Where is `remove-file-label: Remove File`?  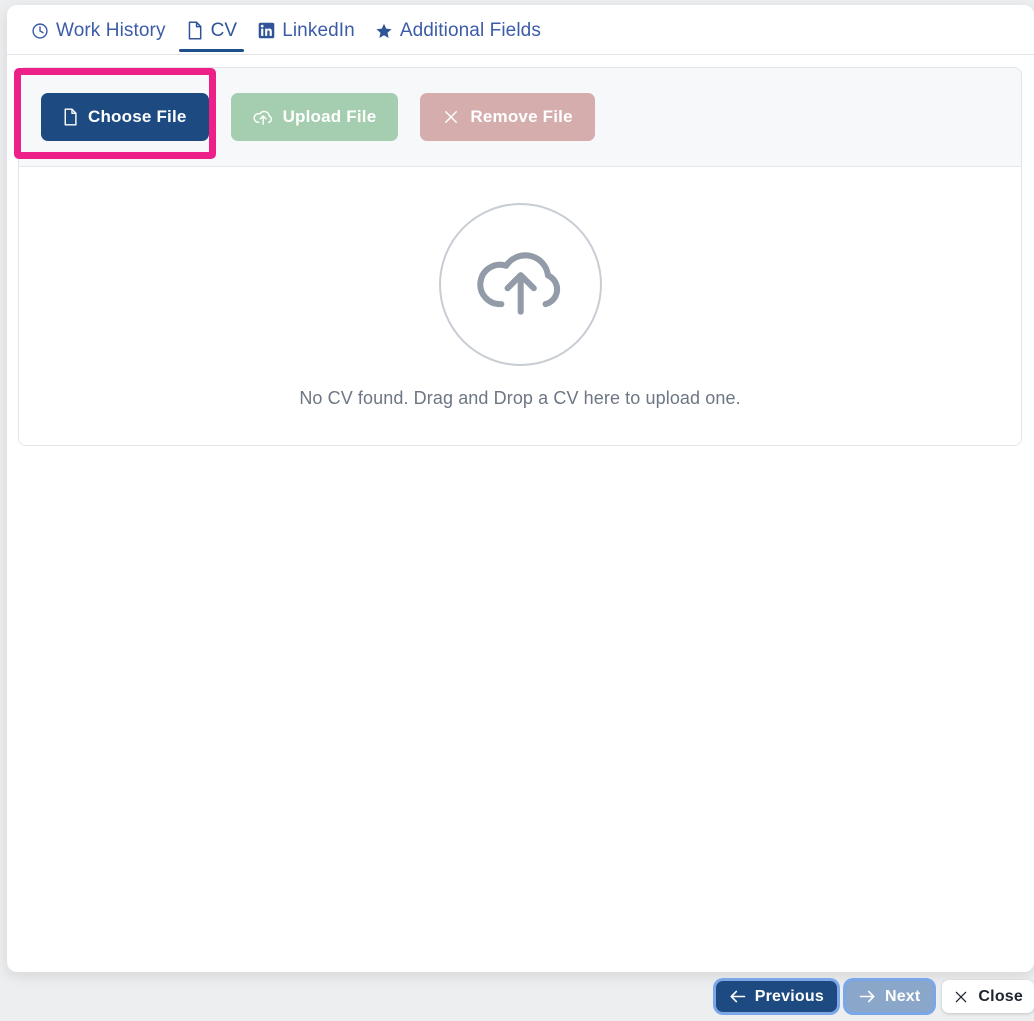 remove-file-label: Remove File is located at coordinates (521, 116).